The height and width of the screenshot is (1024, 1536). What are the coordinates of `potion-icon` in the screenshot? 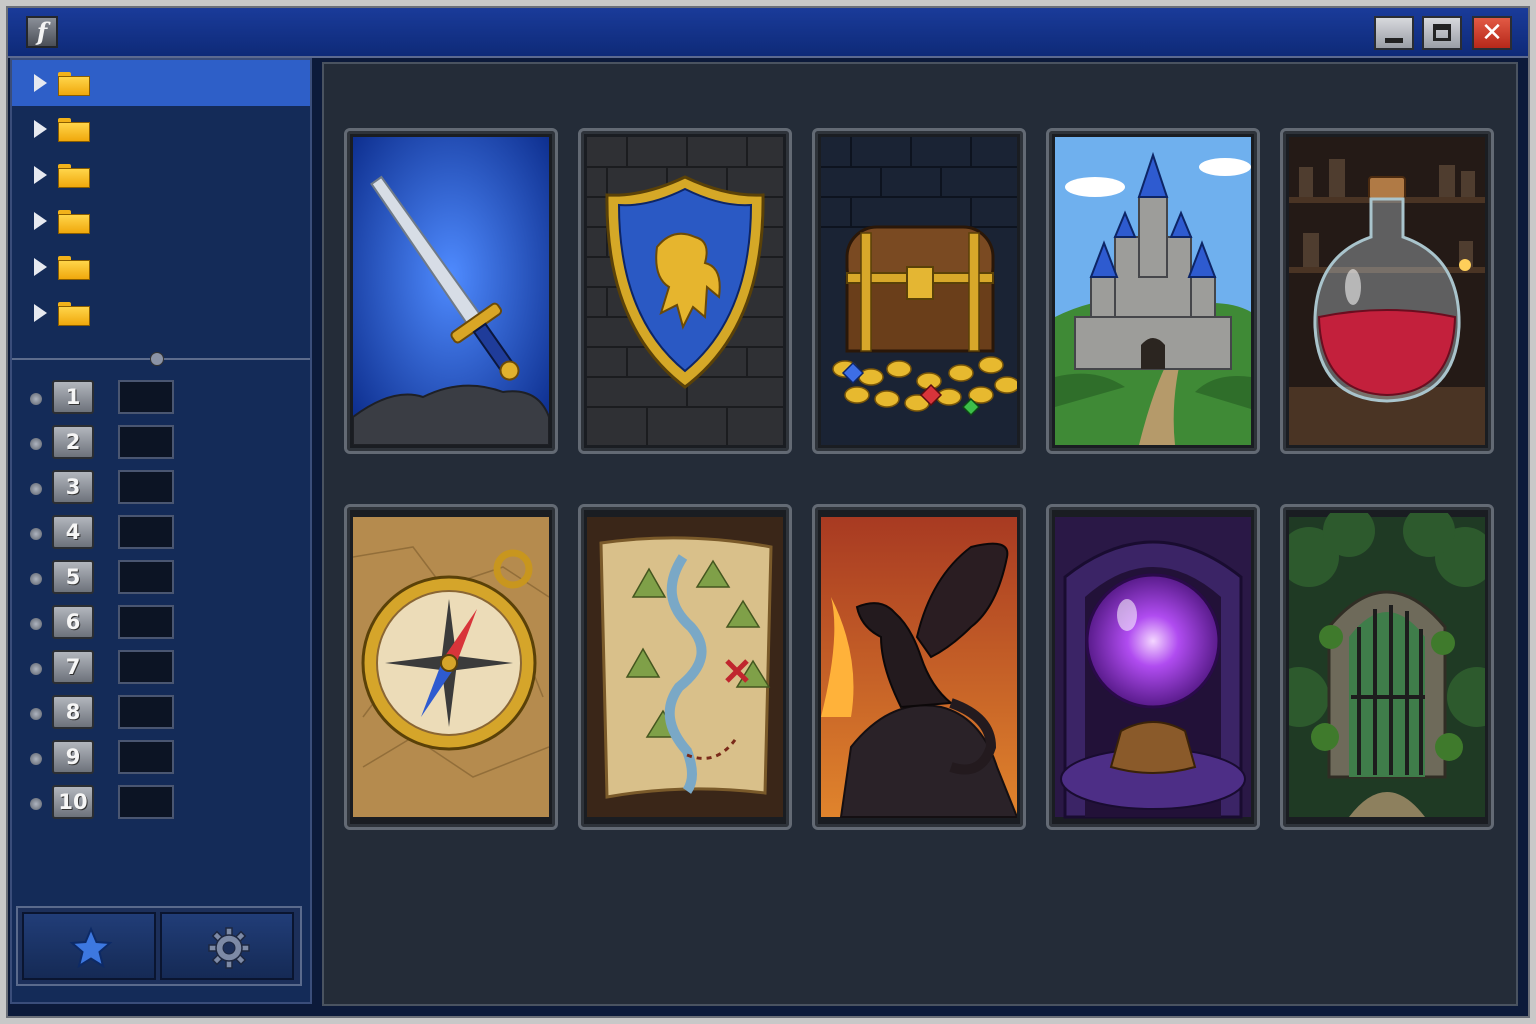 It's located at (1387, 291).